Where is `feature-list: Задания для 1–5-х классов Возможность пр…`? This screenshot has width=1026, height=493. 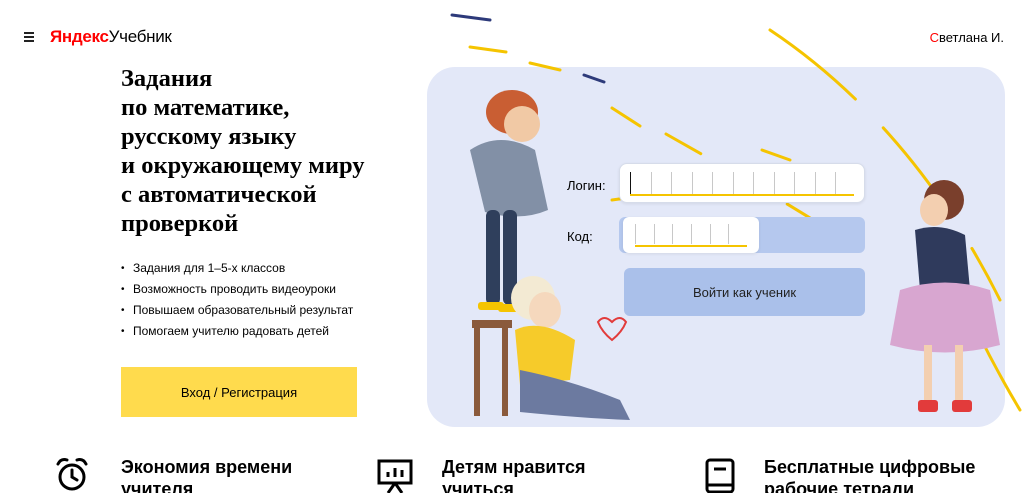 feature-list: Задания для 1–5-х классов Возможность пр… is located at coordinates (237, 300).